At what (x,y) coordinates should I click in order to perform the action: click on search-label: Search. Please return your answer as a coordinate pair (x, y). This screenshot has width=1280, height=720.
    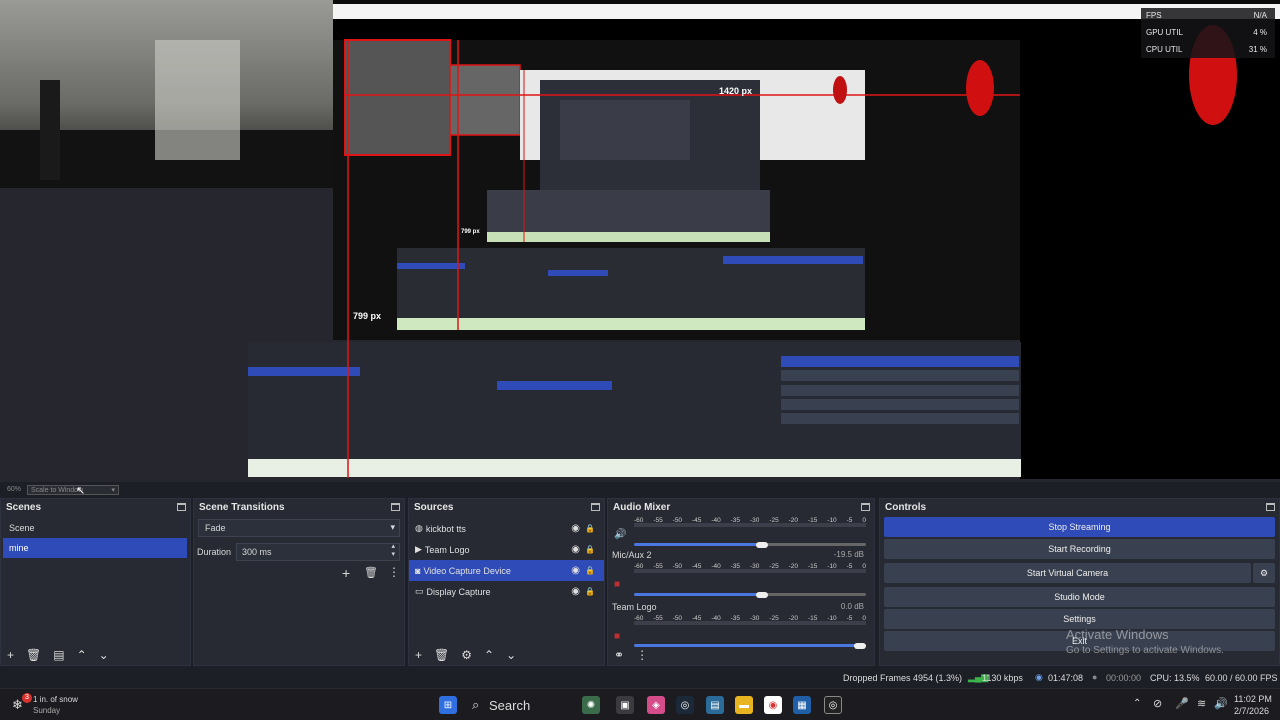
    Looking at the image, I should click on (510, 705).